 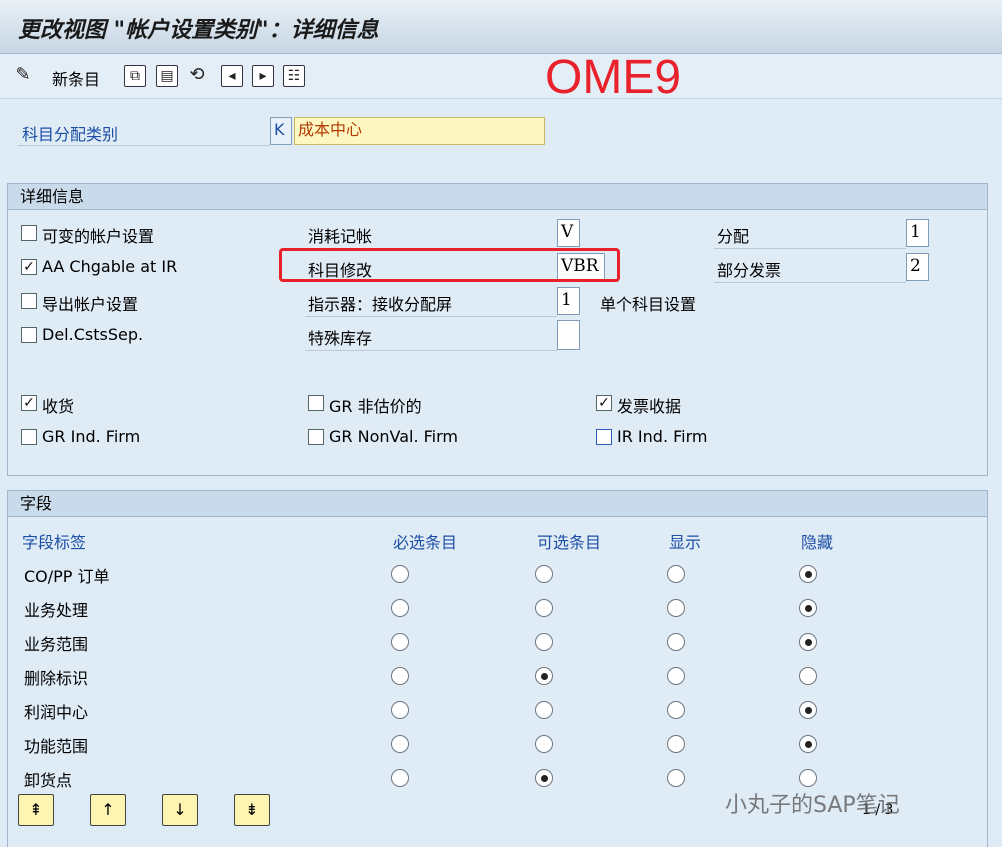 What do you see at coordinates (29, 233) in the screenshot?
I see `checkbox-variable-acct` at bounding box center [29, 233].